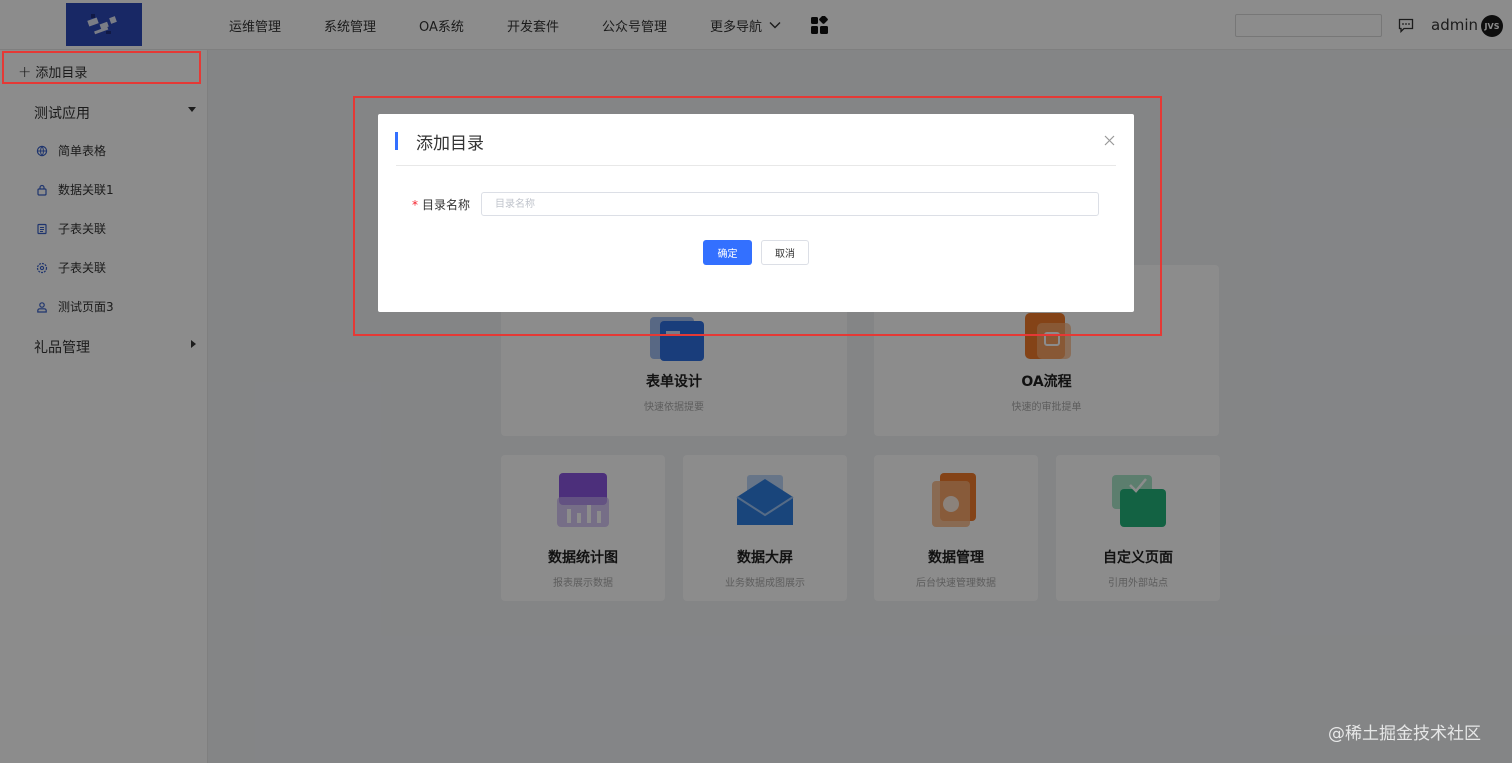 The image size is (1512, 763). Describe the element at coordinates (101, 67) in the screenshot. I see `highlight-box-add-directory` at that location.